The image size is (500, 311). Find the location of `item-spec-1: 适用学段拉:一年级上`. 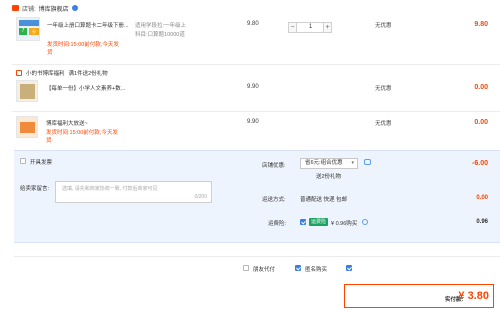

item-spec-1: 适用学段拉:一年级上 is located at coordinates (161, 26).